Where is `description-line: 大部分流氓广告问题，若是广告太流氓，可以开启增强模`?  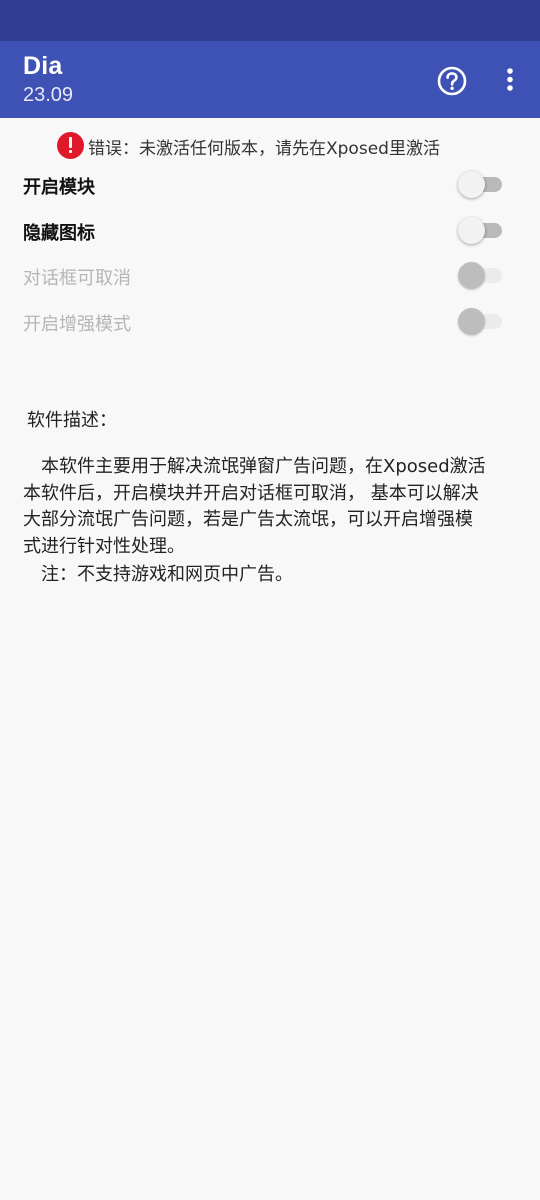
description-line: 大部分流氓广告问题，若是广告太流氓，可以开启增强模 is located at coordinates (248, 519).